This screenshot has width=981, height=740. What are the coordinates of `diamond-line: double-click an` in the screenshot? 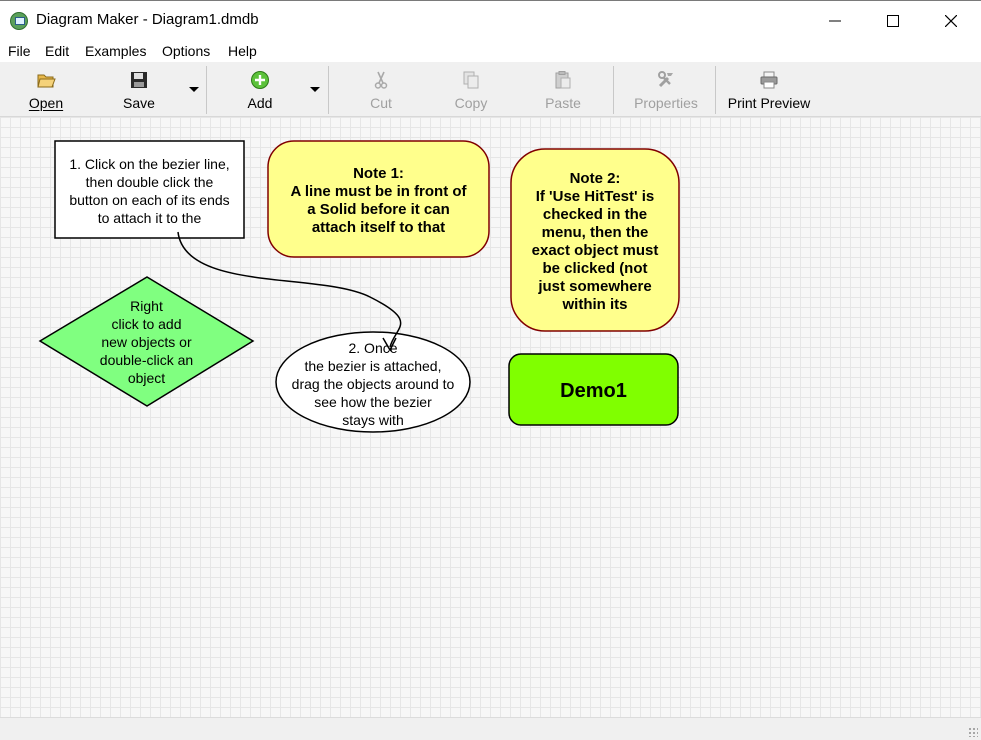 It's located at (146, 360).